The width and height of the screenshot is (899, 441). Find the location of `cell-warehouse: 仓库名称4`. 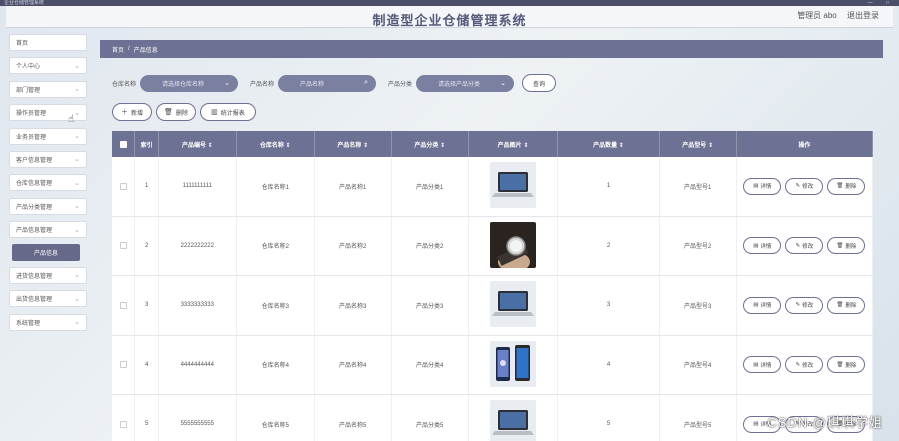

cell-warehouse: 仓库名称4 is located at coordinates (276, 364).